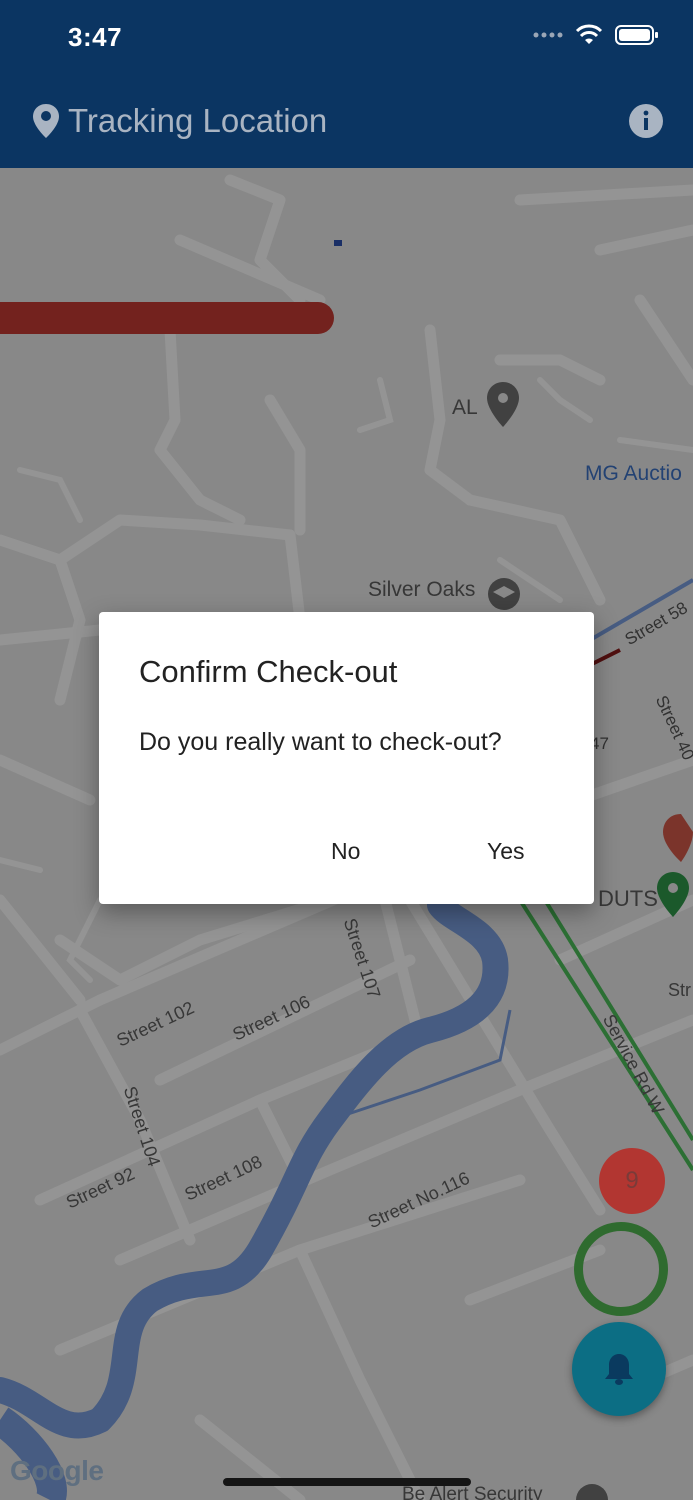  Describe the element at coordinates (632, 1181) in the screenshot. I see `notification-count-badge: 9` at that location.